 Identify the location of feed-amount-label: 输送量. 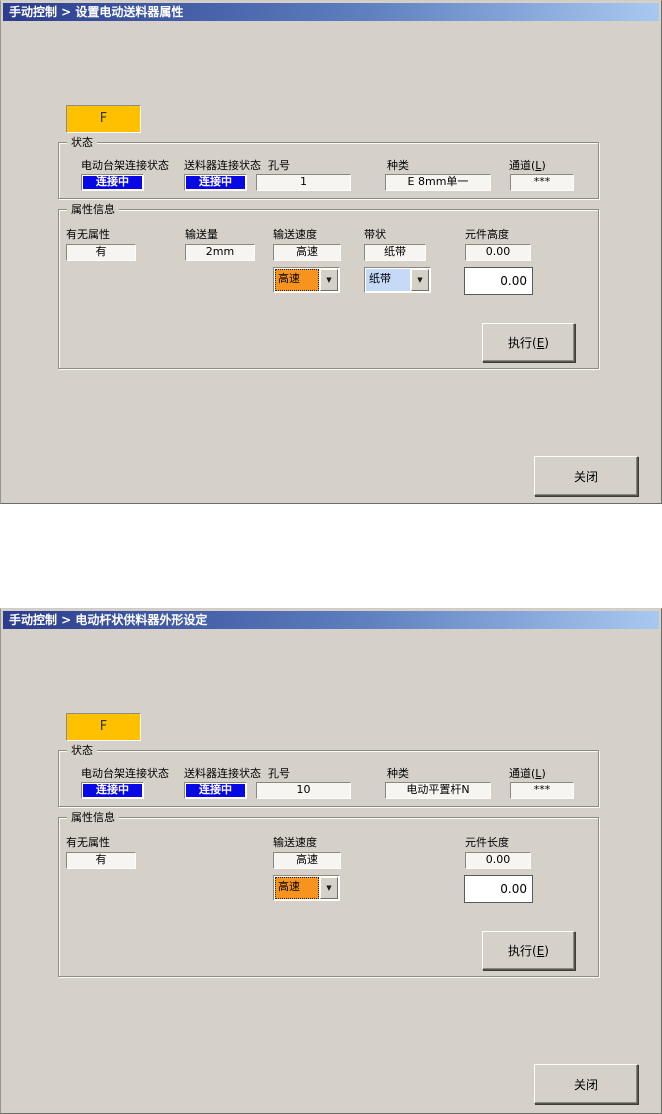
(201, 234).